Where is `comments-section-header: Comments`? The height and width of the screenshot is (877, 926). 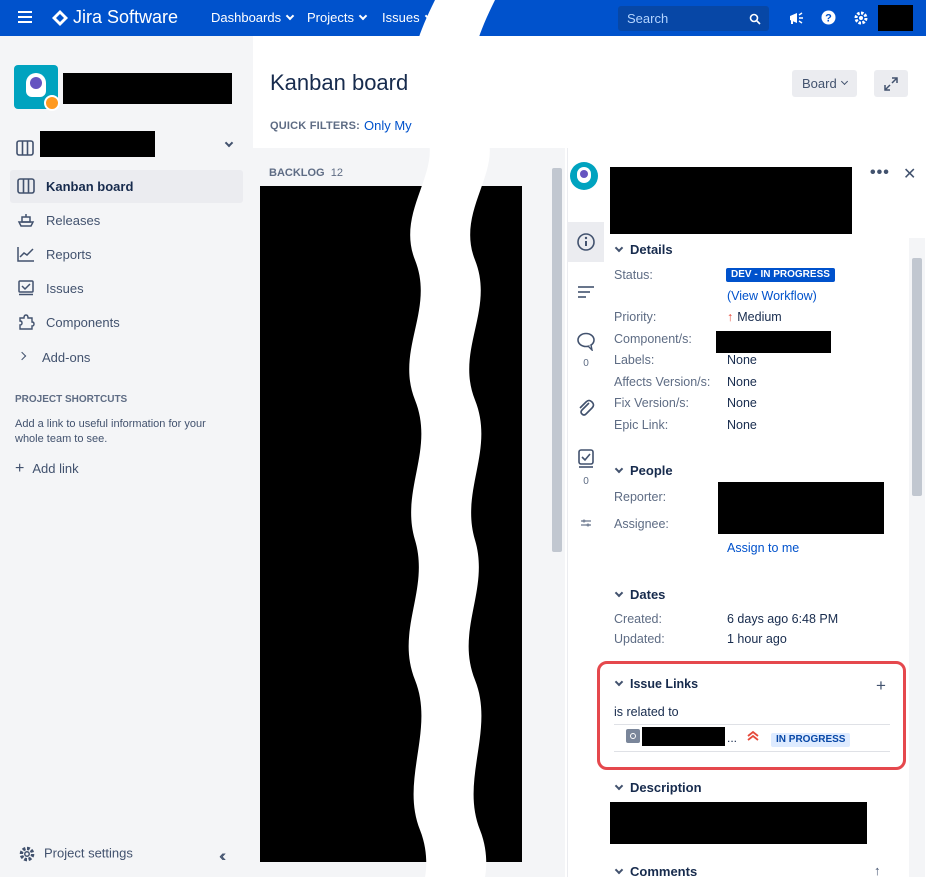 comments-section-header: Comments is located at coordinates (655, 870).